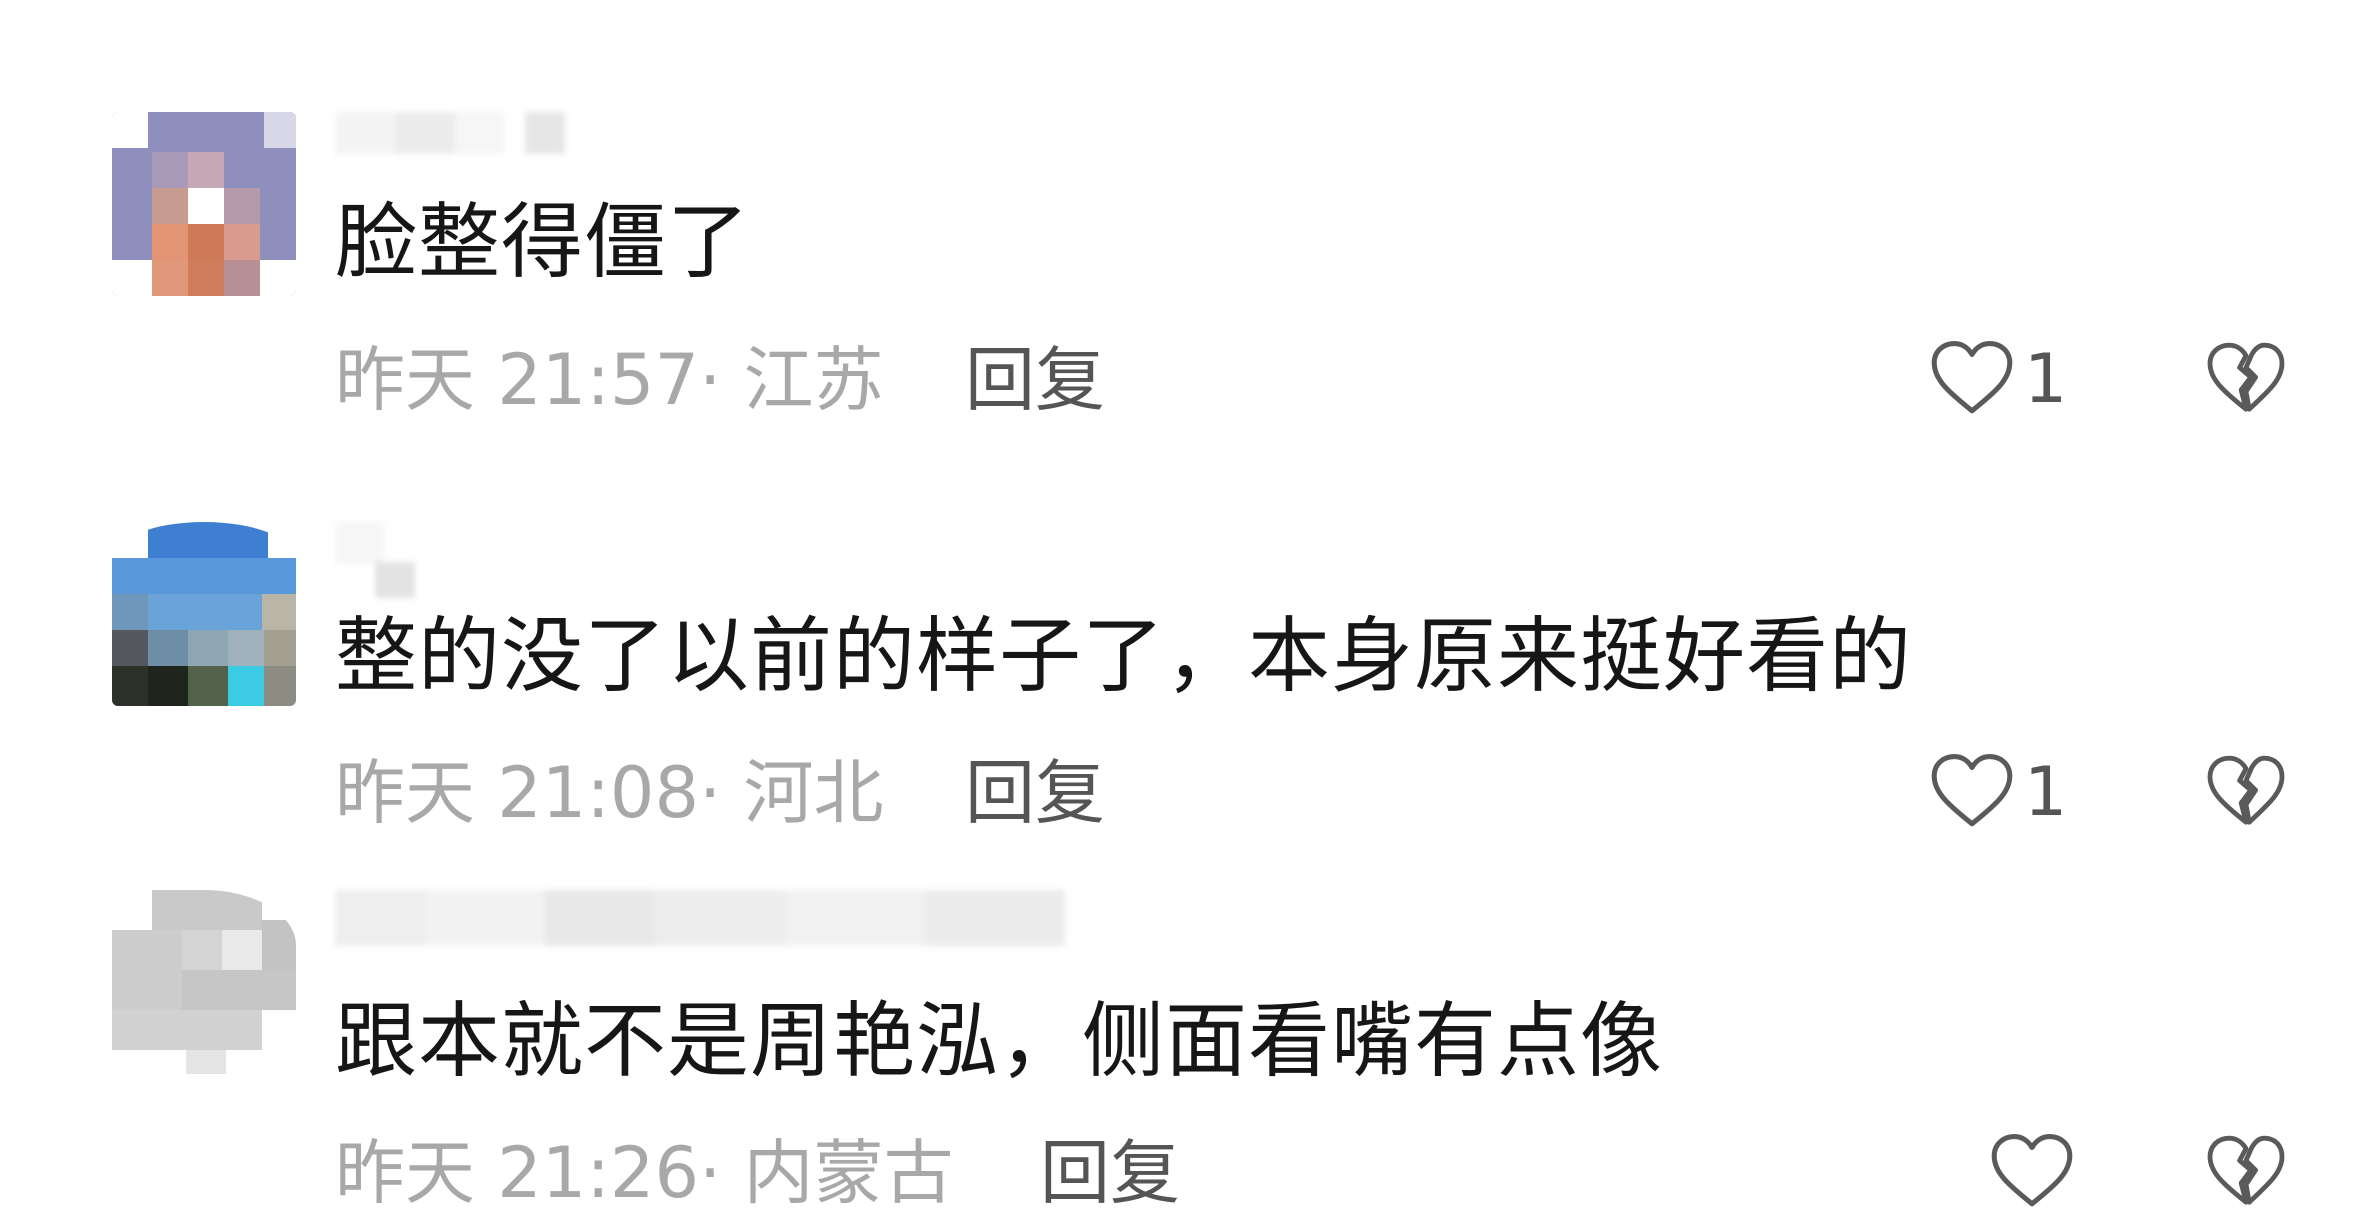 The width and height of the screenshot is (2378, 1218). I want to click on comment-text: 脸整得僵了, so click(543, 242).